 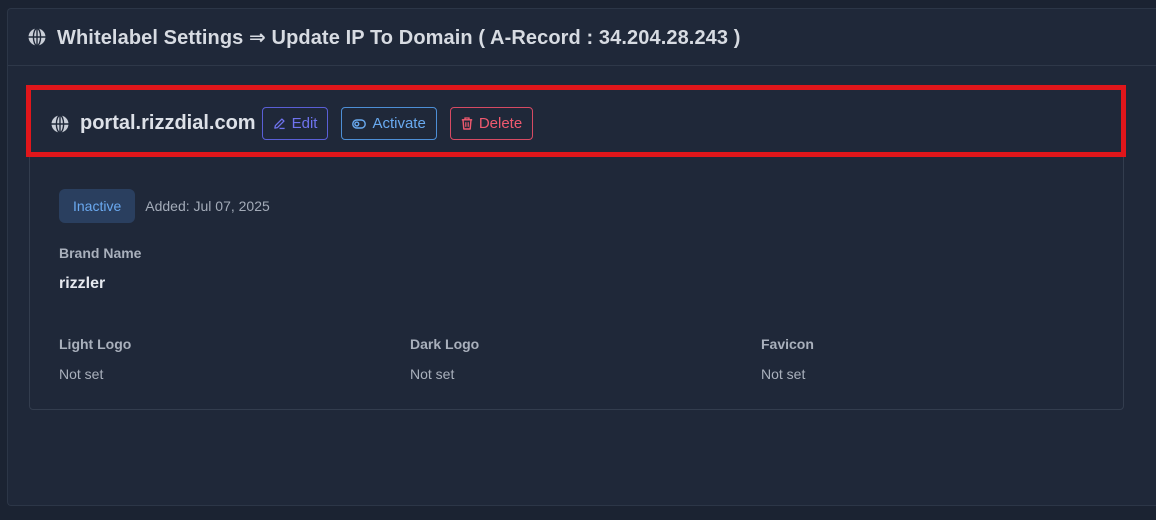 What do you see at coordinates (432, 374) in the screenshot?
I see `dark-logo-value: Not set` at bounding box center [432, 374].